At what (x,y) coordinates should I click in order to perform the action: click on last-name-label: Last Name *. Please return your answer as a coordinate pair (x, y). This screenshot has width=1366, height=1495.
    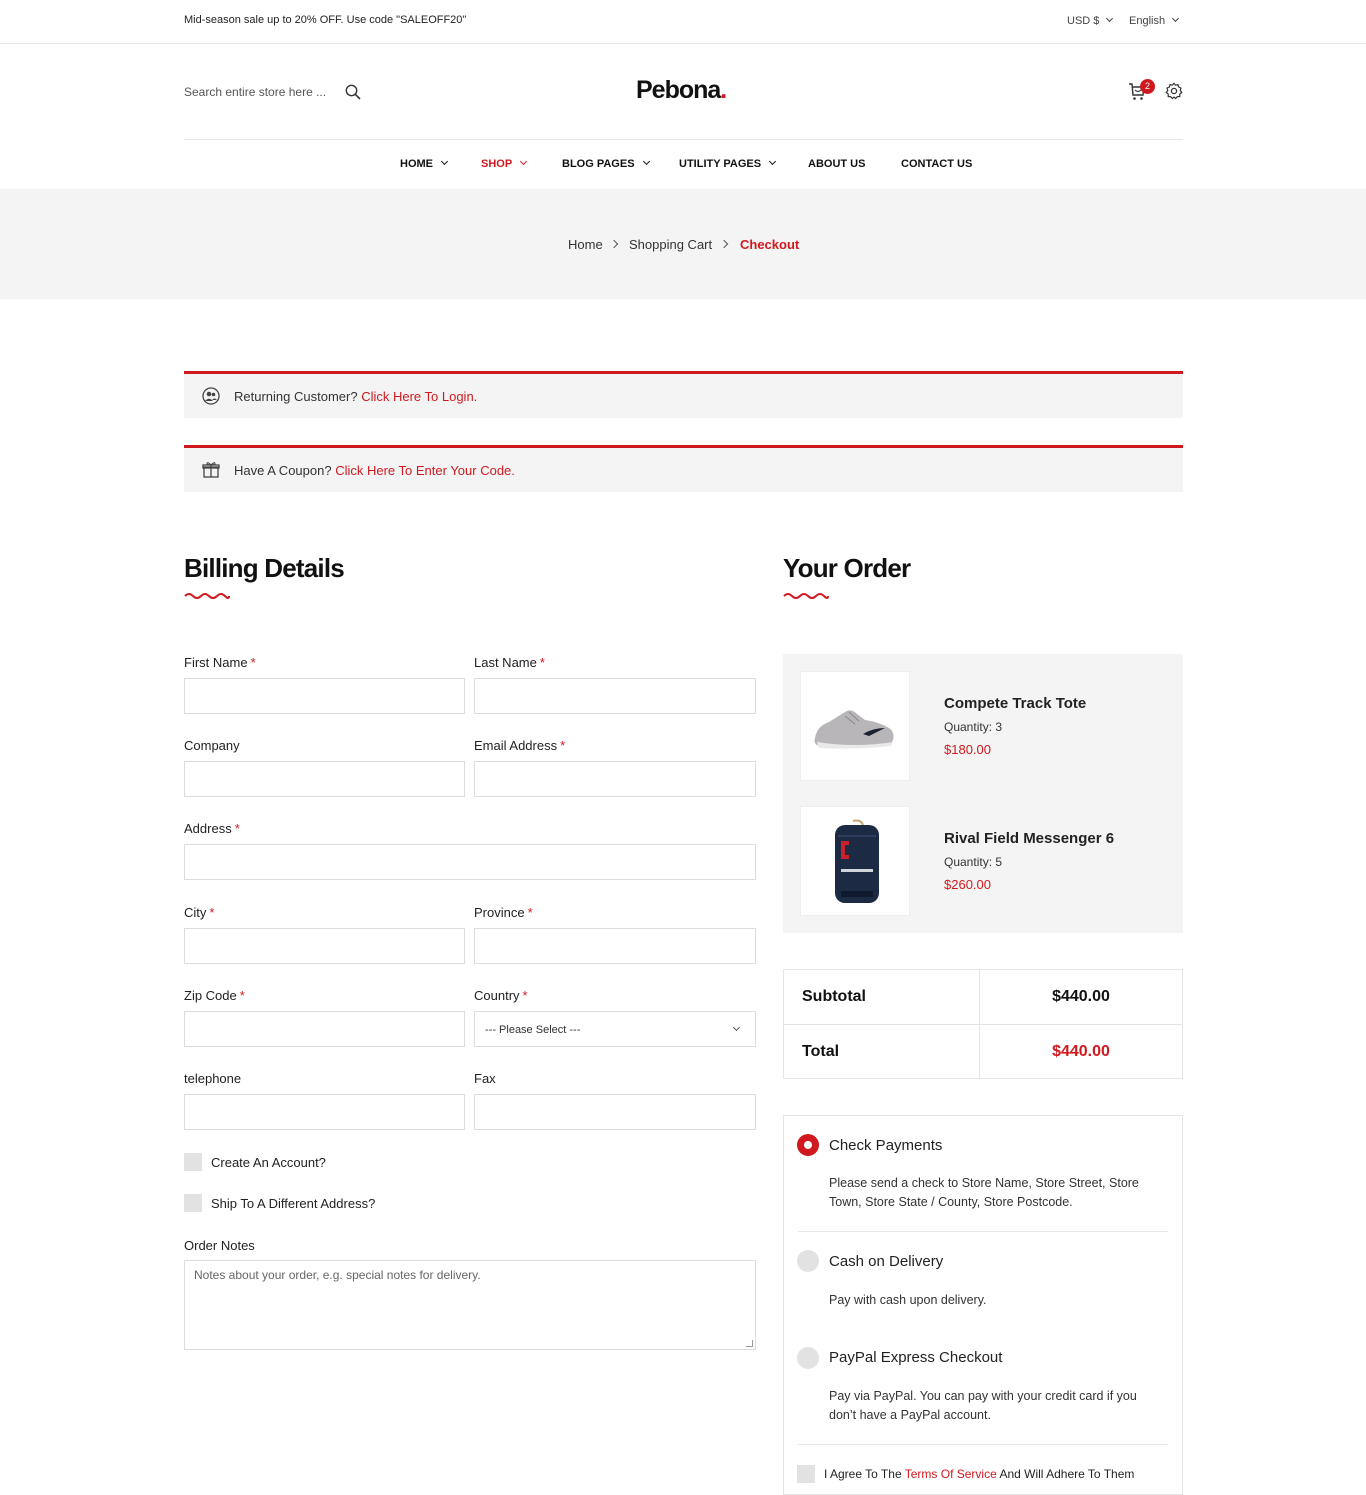
    Looking at the image, I should click on (509, 662).